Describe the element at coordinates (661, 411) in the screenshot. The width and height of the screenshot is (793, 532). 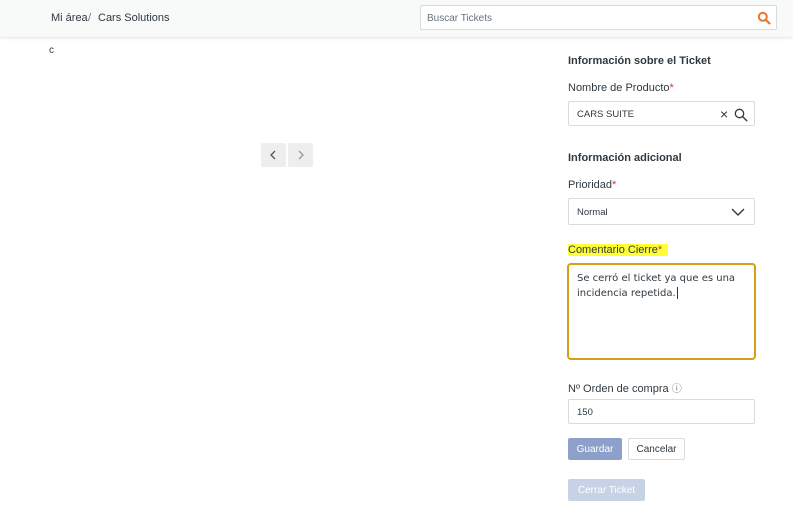
I see `purchase-order-field: 150` at that location.